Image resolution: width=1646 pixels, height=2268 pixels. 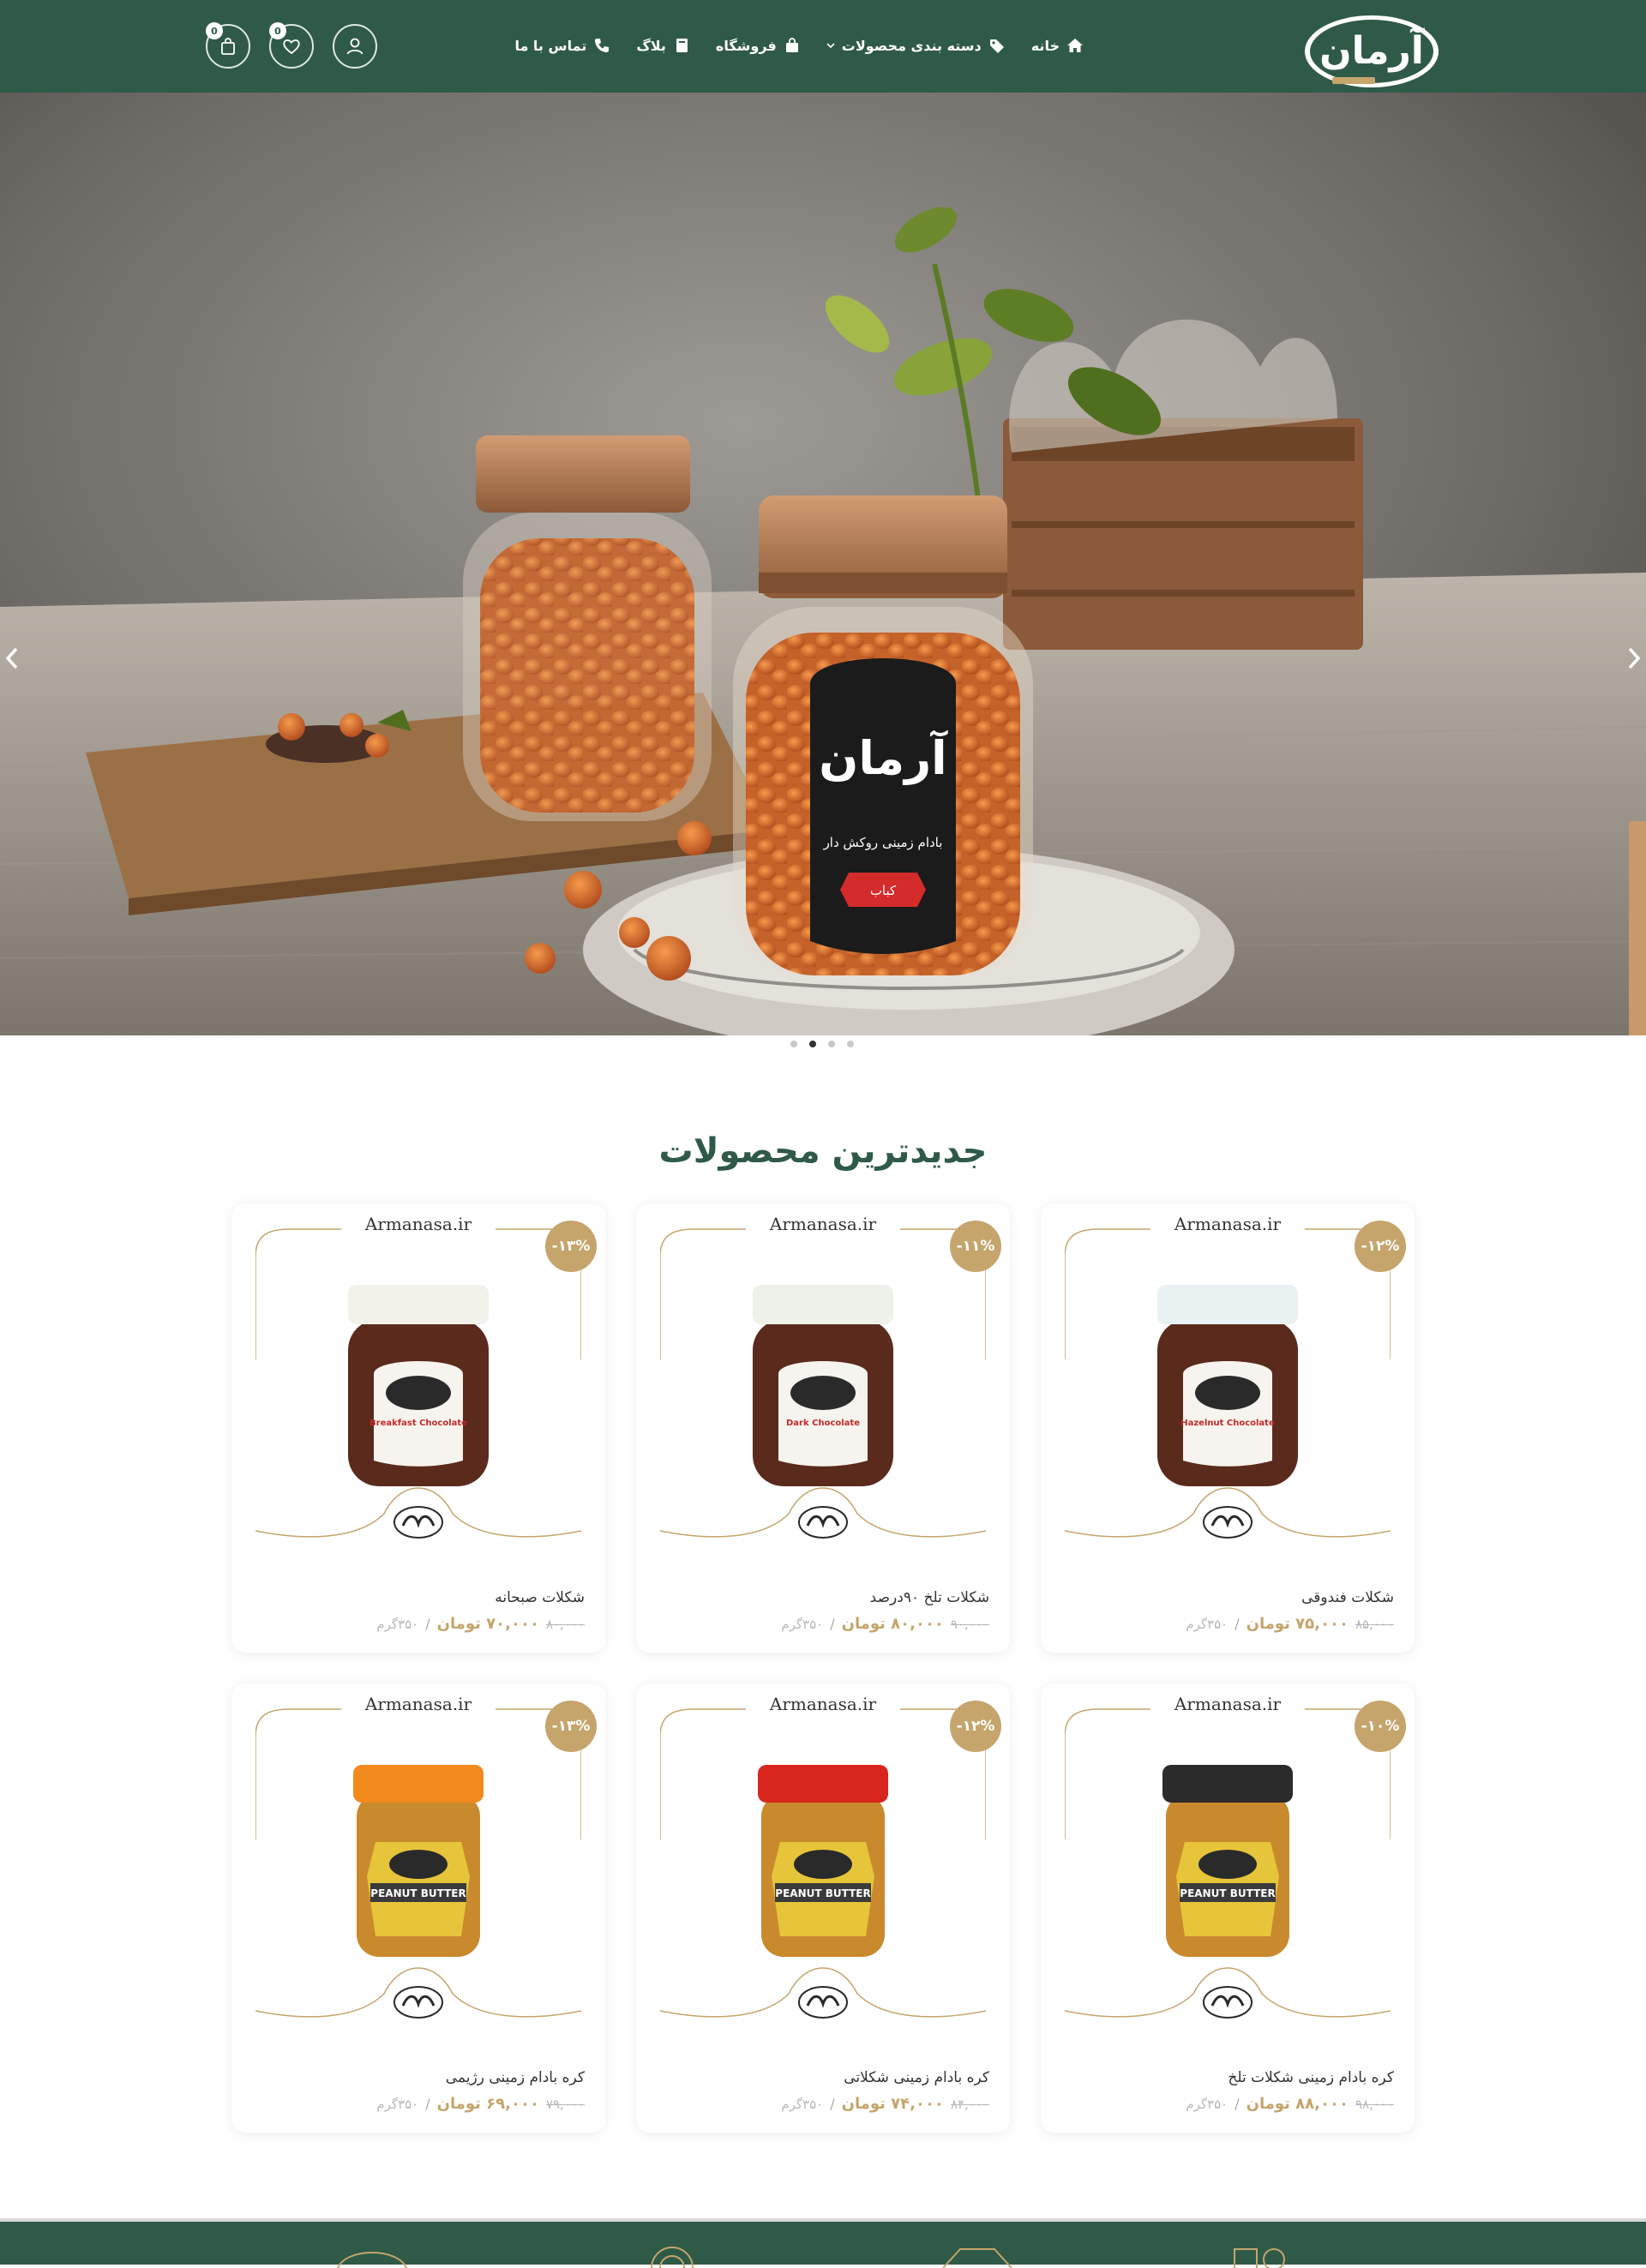 What do you see at coordinates (651, 45) in the screenshot?
I see `nav-item-label: بلاگ` at bounding box center [651, 45].